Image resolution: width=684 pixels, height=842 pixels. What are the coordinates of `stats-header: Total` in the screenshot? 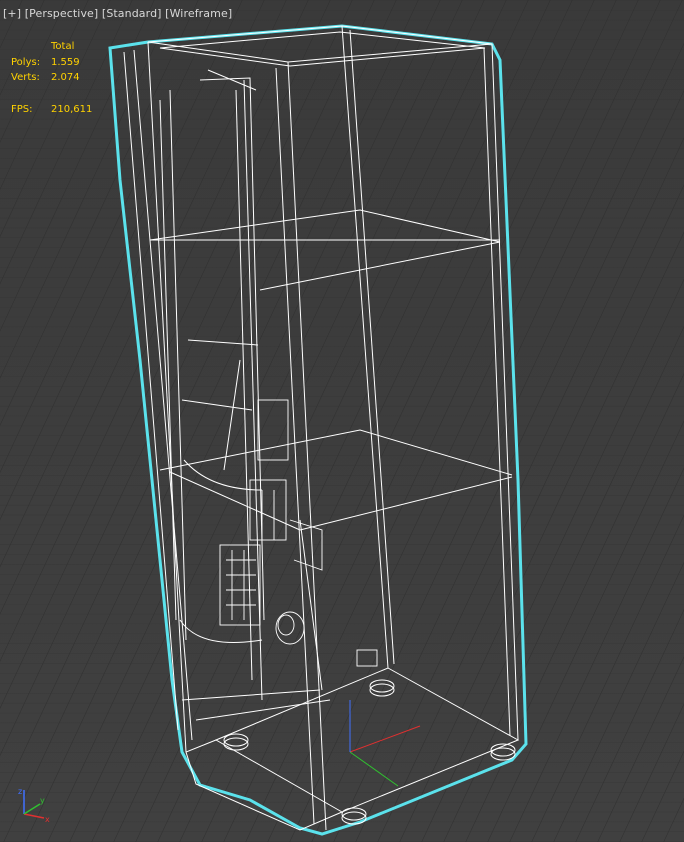 It's located at (63, 46).